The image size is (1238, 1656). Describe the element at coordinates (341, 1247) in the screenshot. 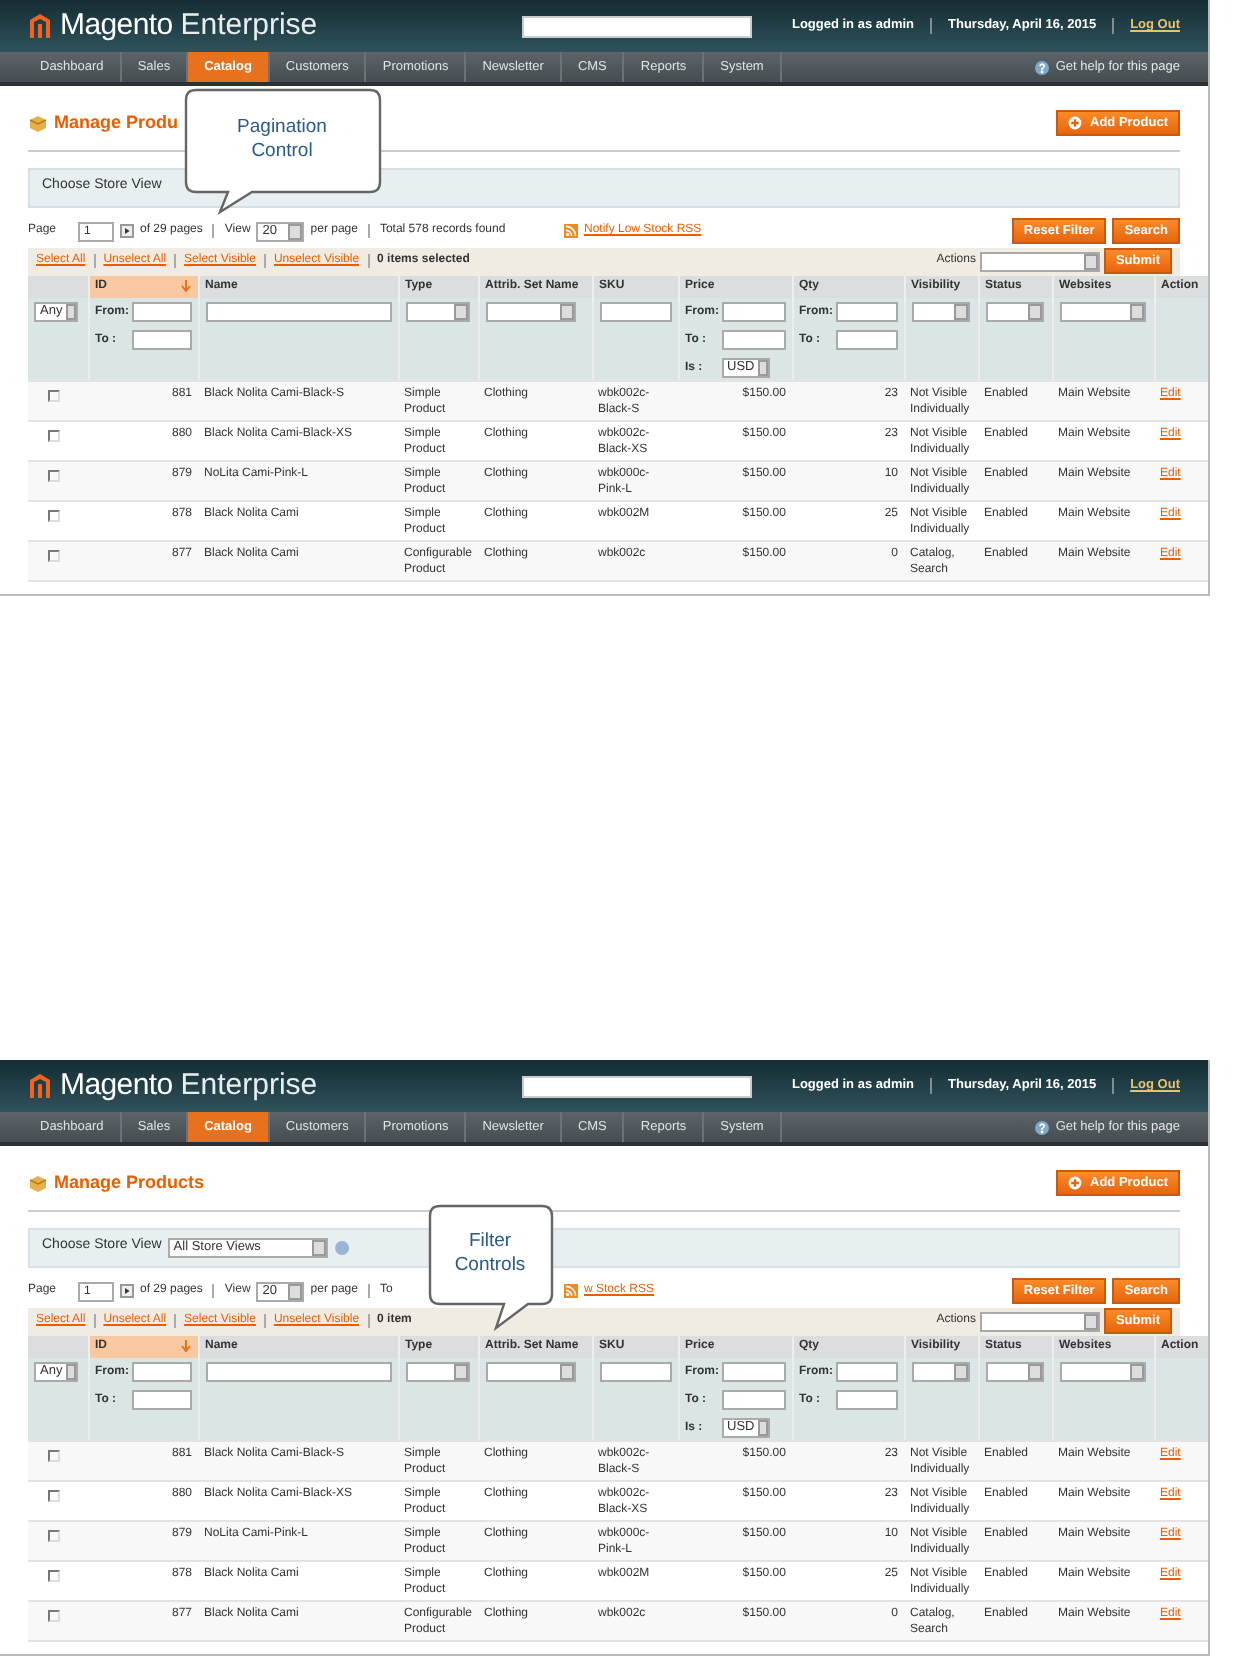

I see `globe-icon` at that location.